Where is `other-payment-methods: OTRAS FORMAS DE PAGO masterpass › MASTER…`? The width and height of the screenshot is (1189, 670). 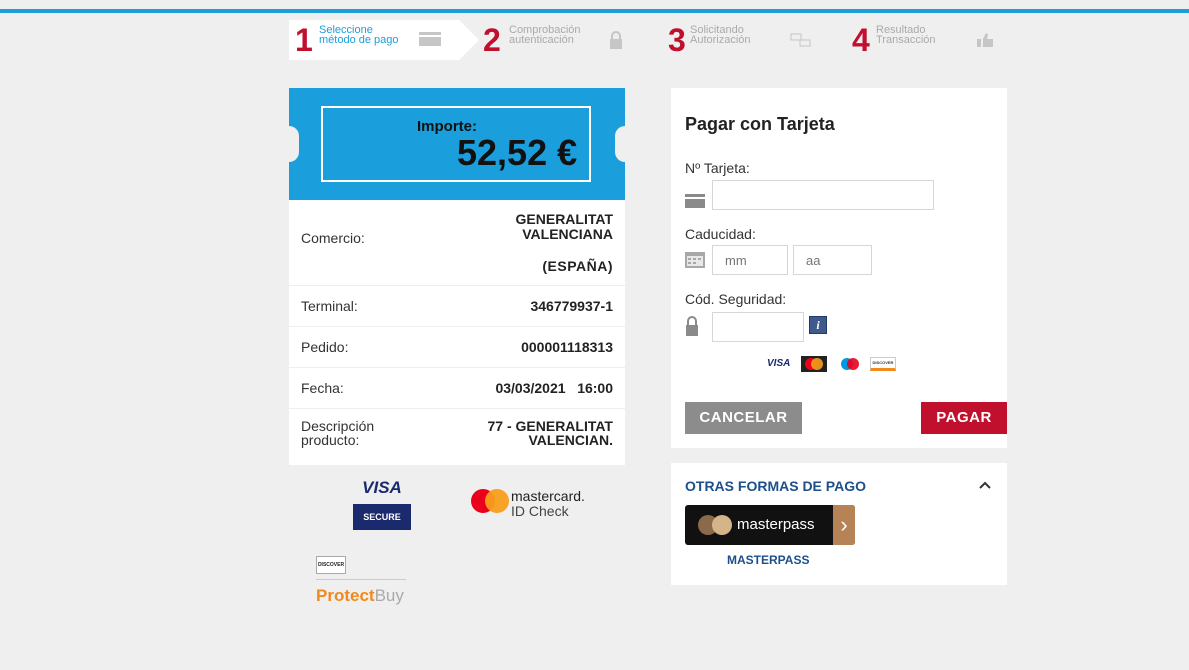
other-payment-methods: OTRAS FORMAS DE PAGO masterpass › MASTER… is located at coordinates (839, 524).